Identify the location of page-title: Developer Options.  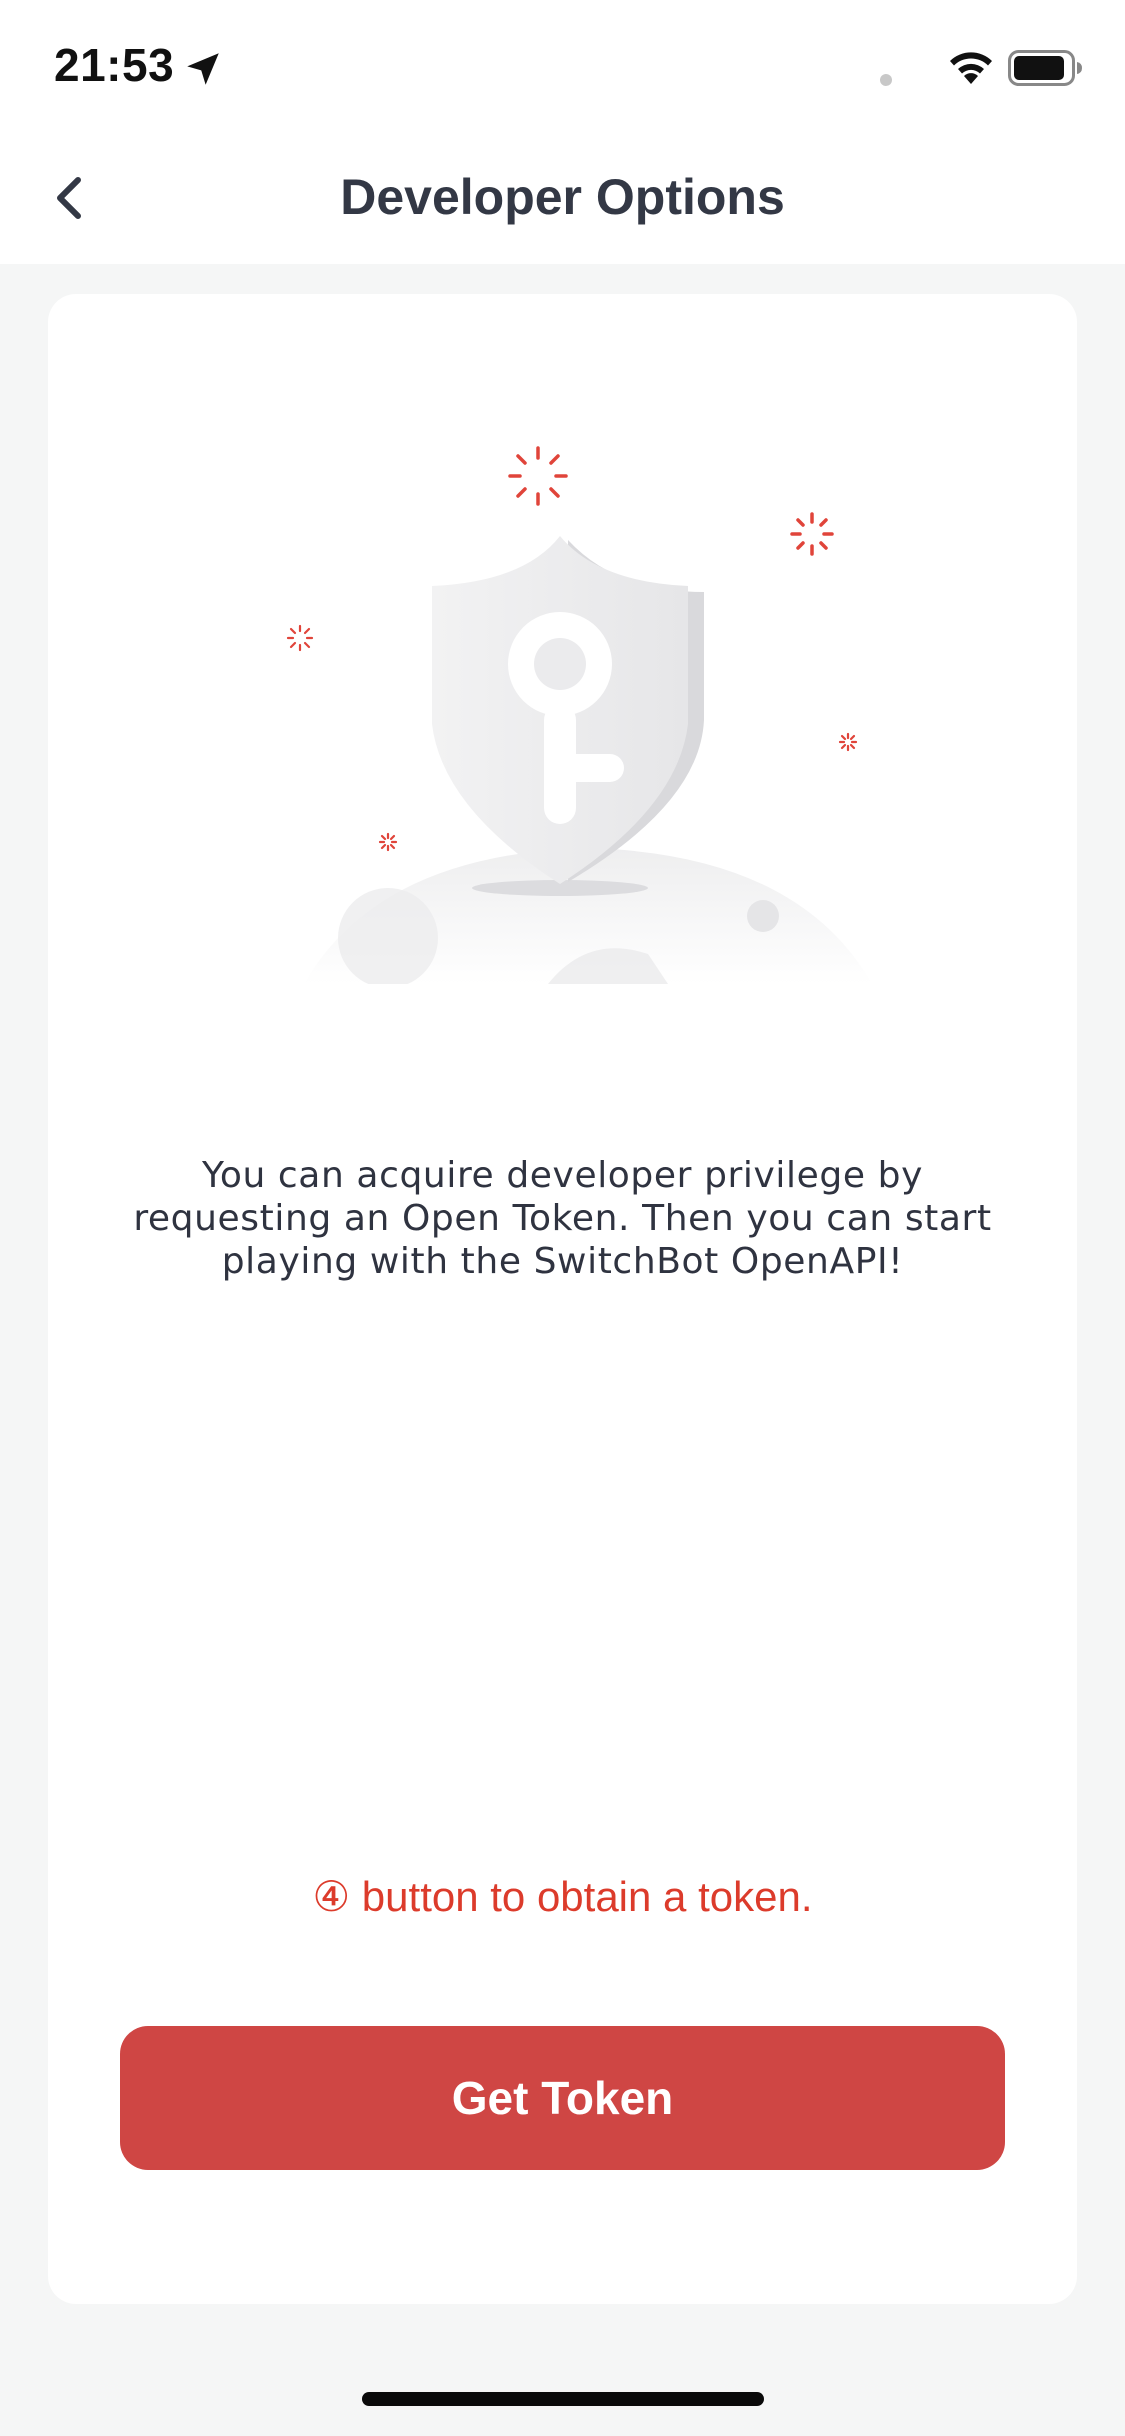
(562, 197).